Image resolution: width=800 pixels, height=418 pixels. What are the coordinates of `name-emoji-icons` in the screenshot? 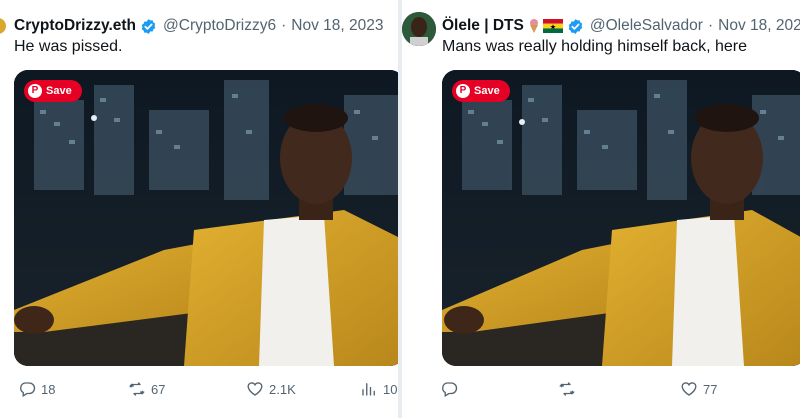 It's located at (545, 26).